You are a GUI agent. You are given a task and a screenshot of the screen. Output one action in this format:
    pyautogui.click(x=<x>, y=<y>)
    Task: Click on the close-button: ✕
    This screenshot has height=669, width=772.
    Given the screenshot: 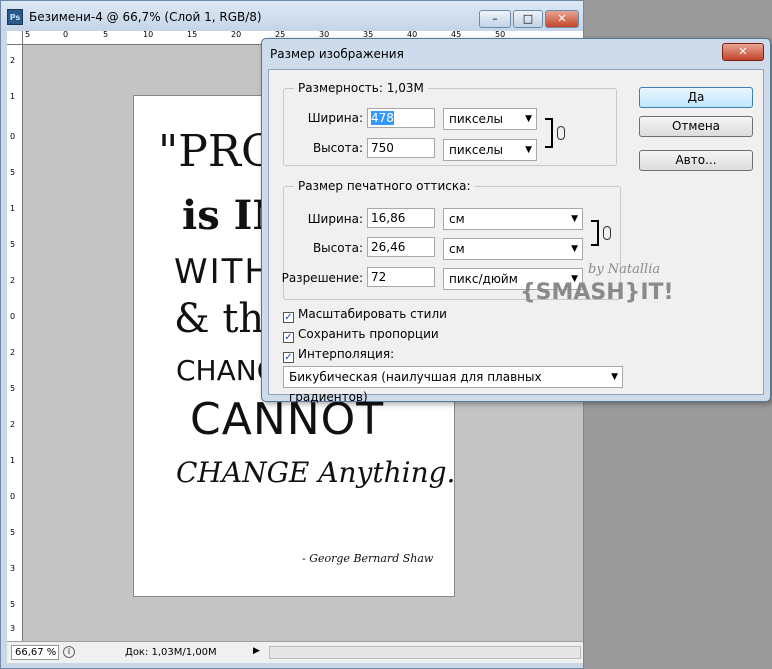 What is the action you would take?
    pyautogui.click(x=562, y=19)
    